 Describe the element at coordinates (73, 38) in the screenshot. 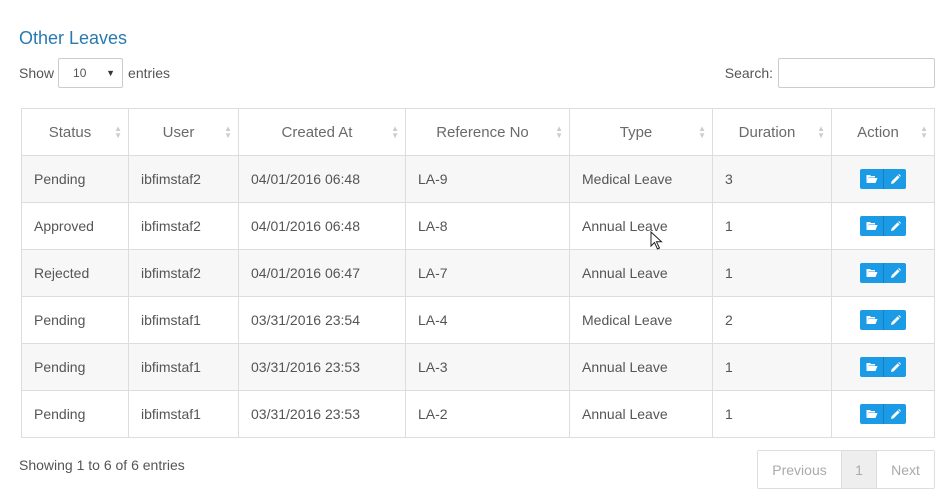

I see `page-title: Other Leaves` at that location.